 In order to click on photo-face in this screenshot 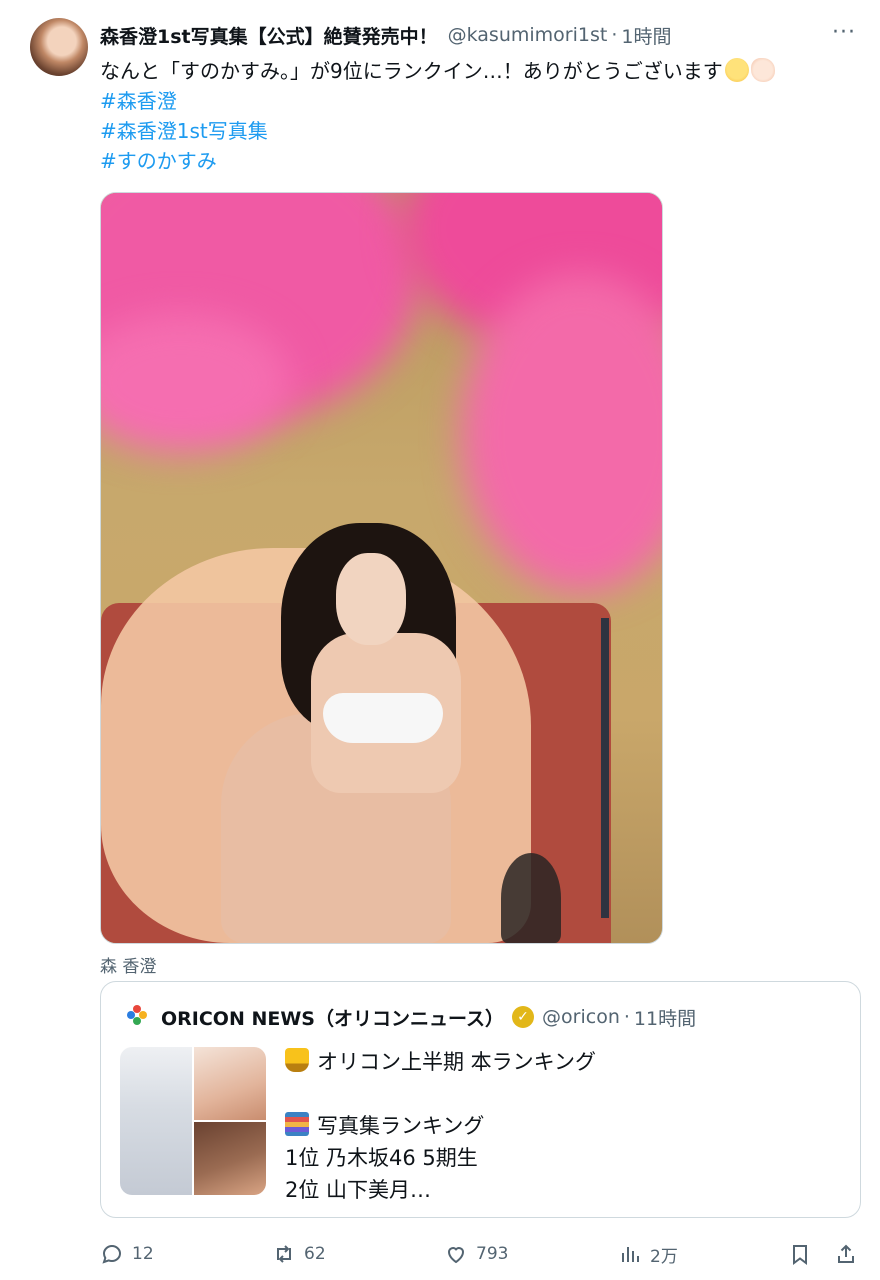, I will do `click(371, 599)`.